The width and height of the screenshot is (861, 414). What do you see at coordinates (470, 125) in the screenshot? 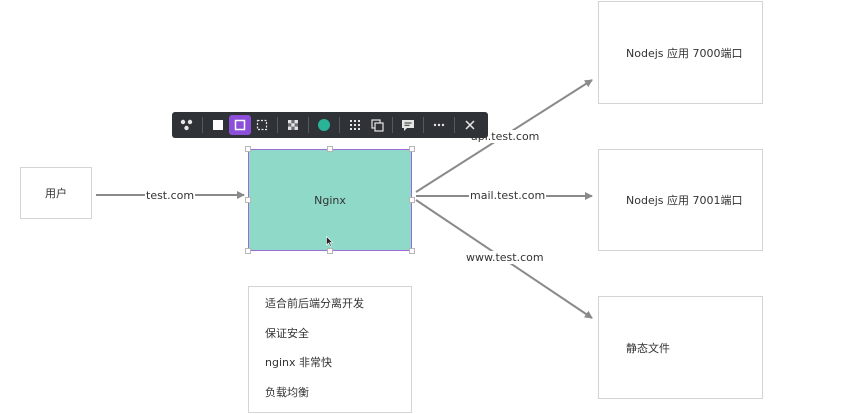
I see `close-icon` at bounding box center [470, 125].